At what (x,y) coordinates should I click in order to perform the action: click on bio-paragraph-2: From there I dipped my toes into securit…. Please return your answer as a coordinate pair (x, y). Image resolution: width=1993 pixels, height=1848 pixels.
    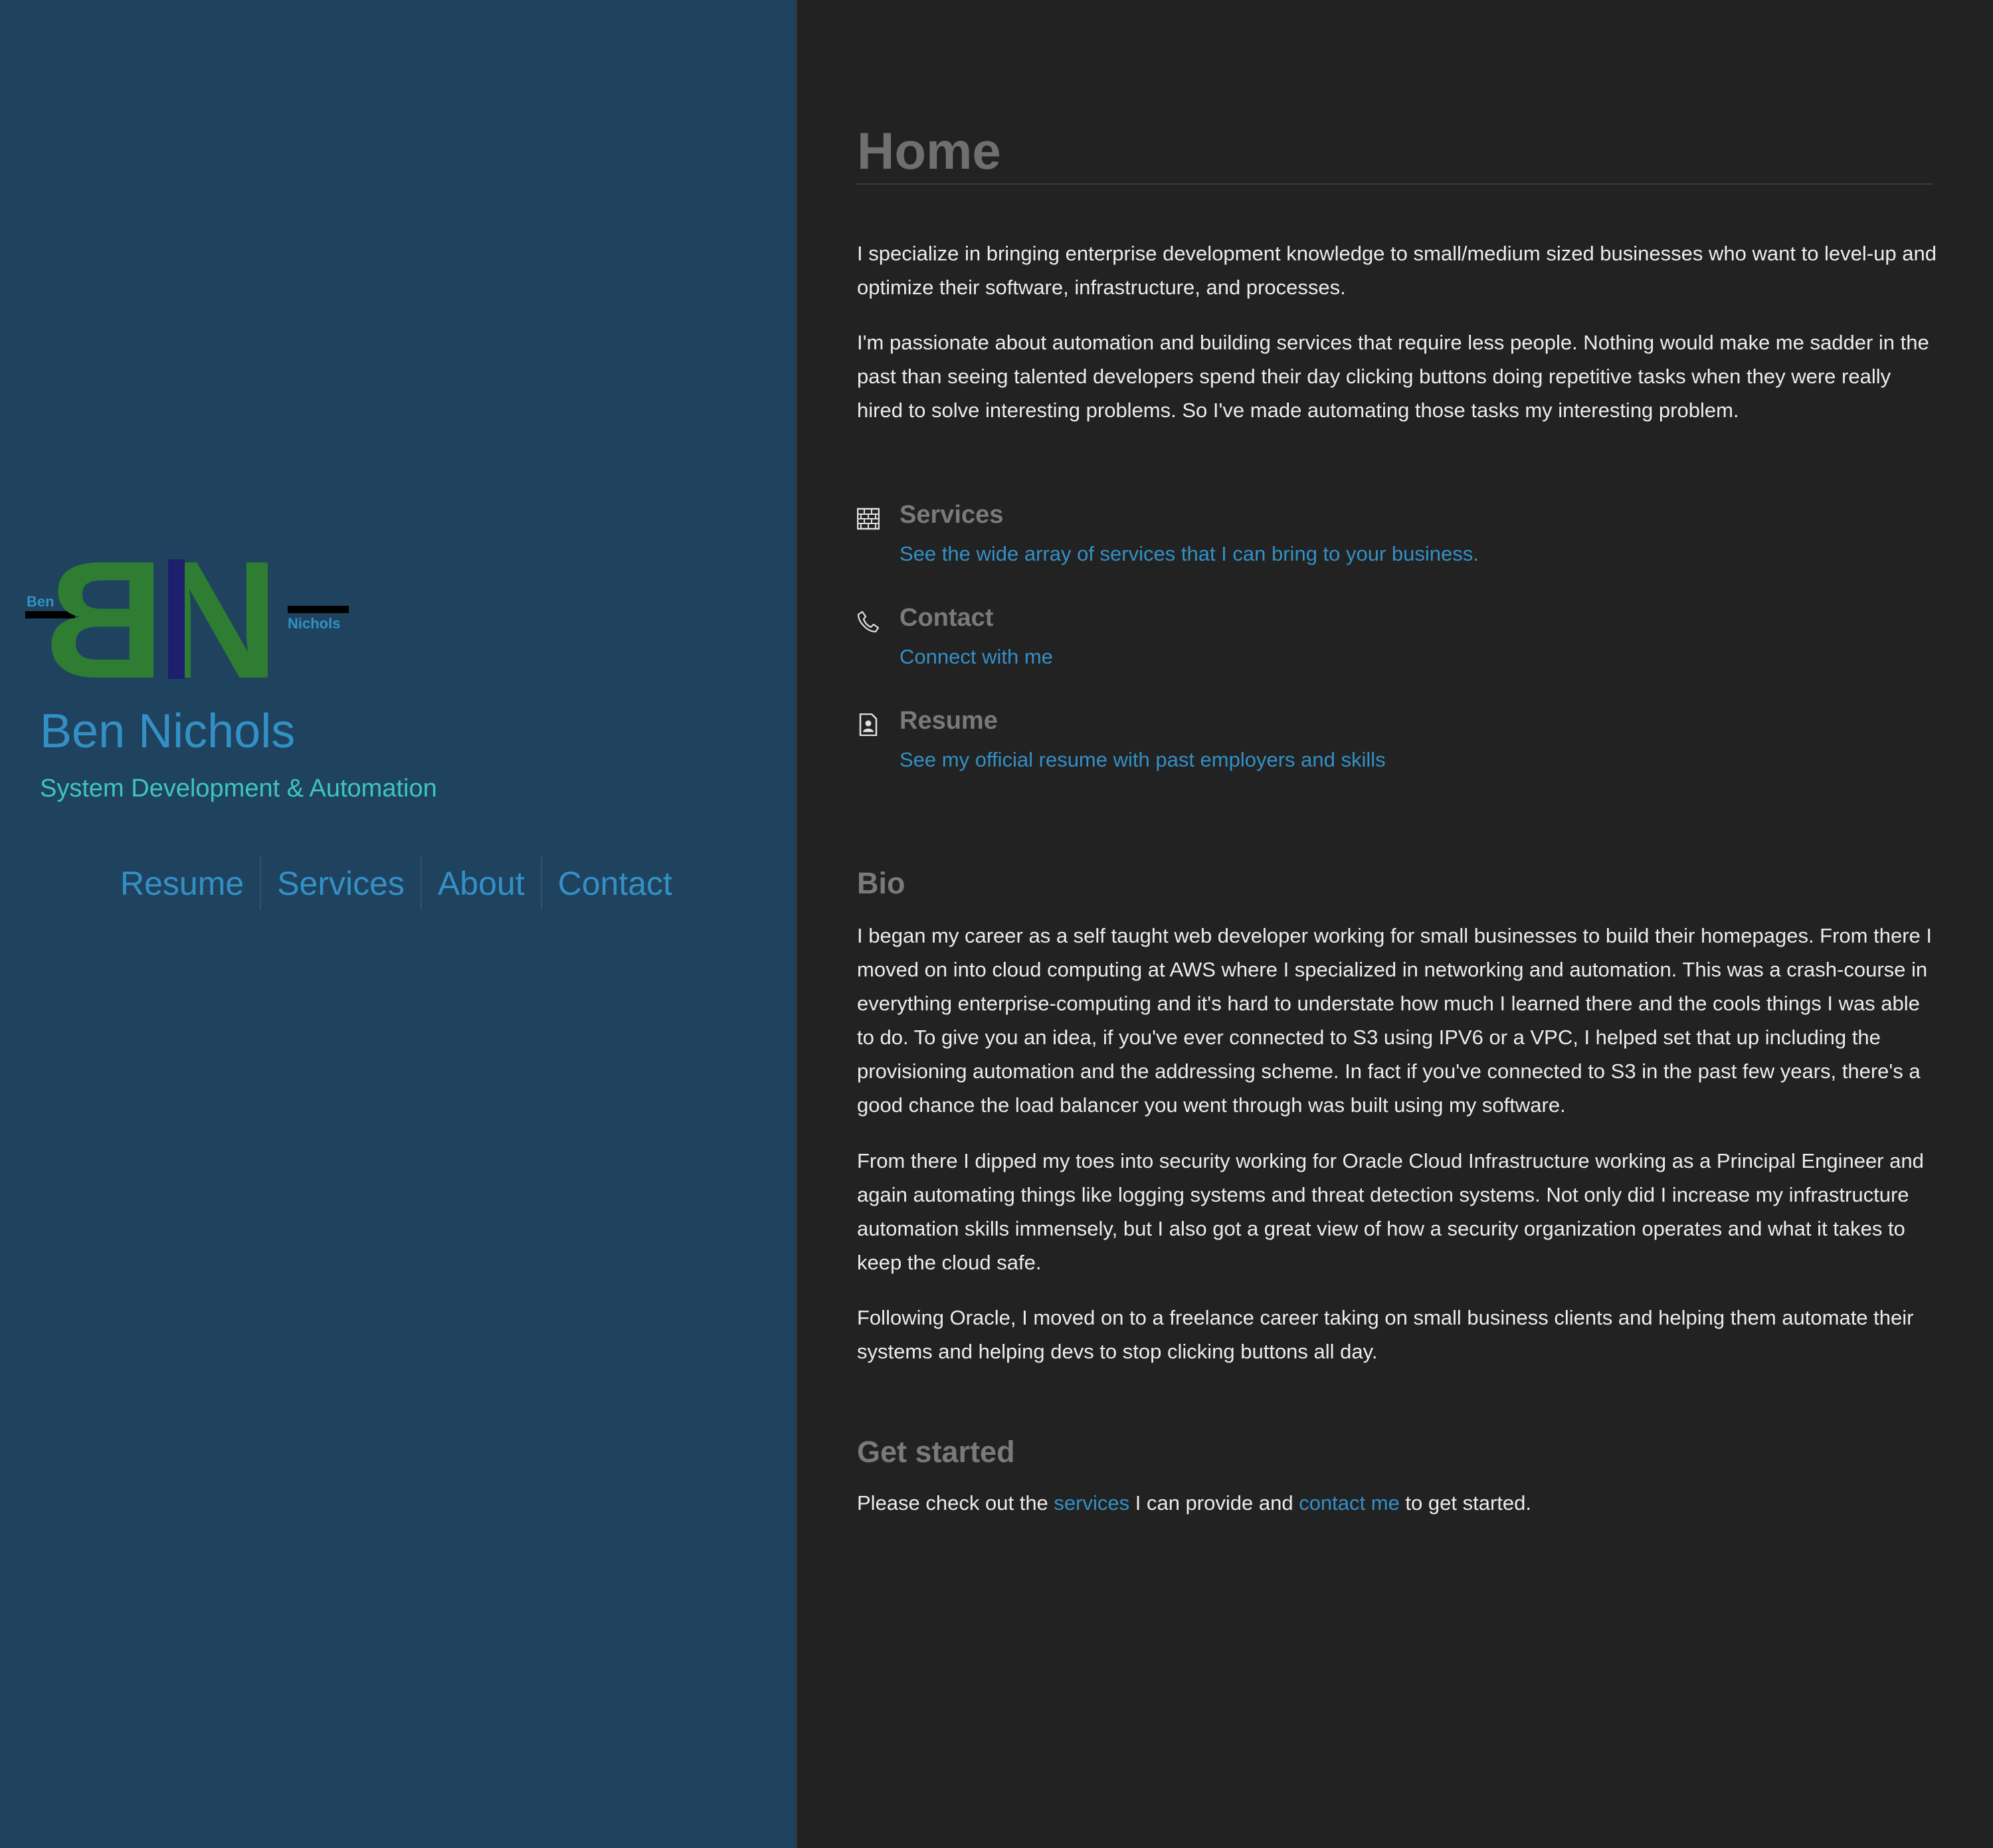
    Looking at the image, I should click on (1391, 1211).